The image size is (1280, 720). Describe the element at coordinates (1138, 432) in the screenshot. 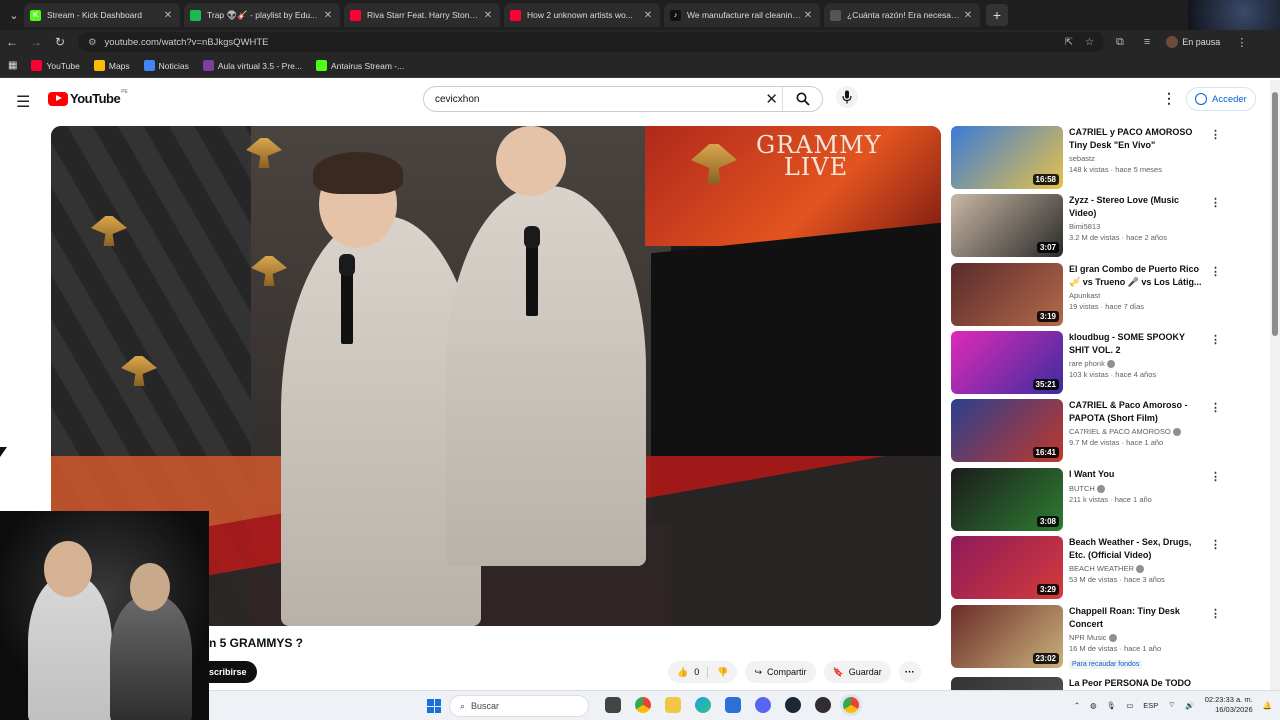

I see `recommendation-channel: CA7RIEL & PACO AMOROSO` at that location.